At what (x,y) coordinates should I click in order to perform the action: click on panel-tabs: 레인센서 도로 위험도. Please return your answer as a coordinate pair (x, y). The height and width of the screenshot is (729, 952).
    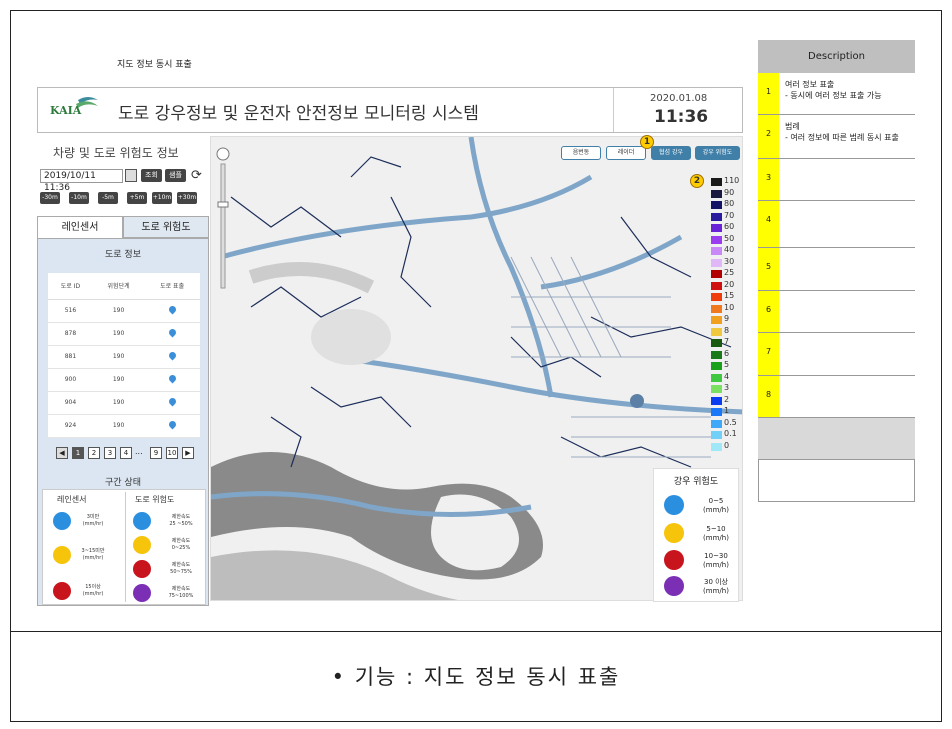
    Looking at the image, I should click on (123, 227).